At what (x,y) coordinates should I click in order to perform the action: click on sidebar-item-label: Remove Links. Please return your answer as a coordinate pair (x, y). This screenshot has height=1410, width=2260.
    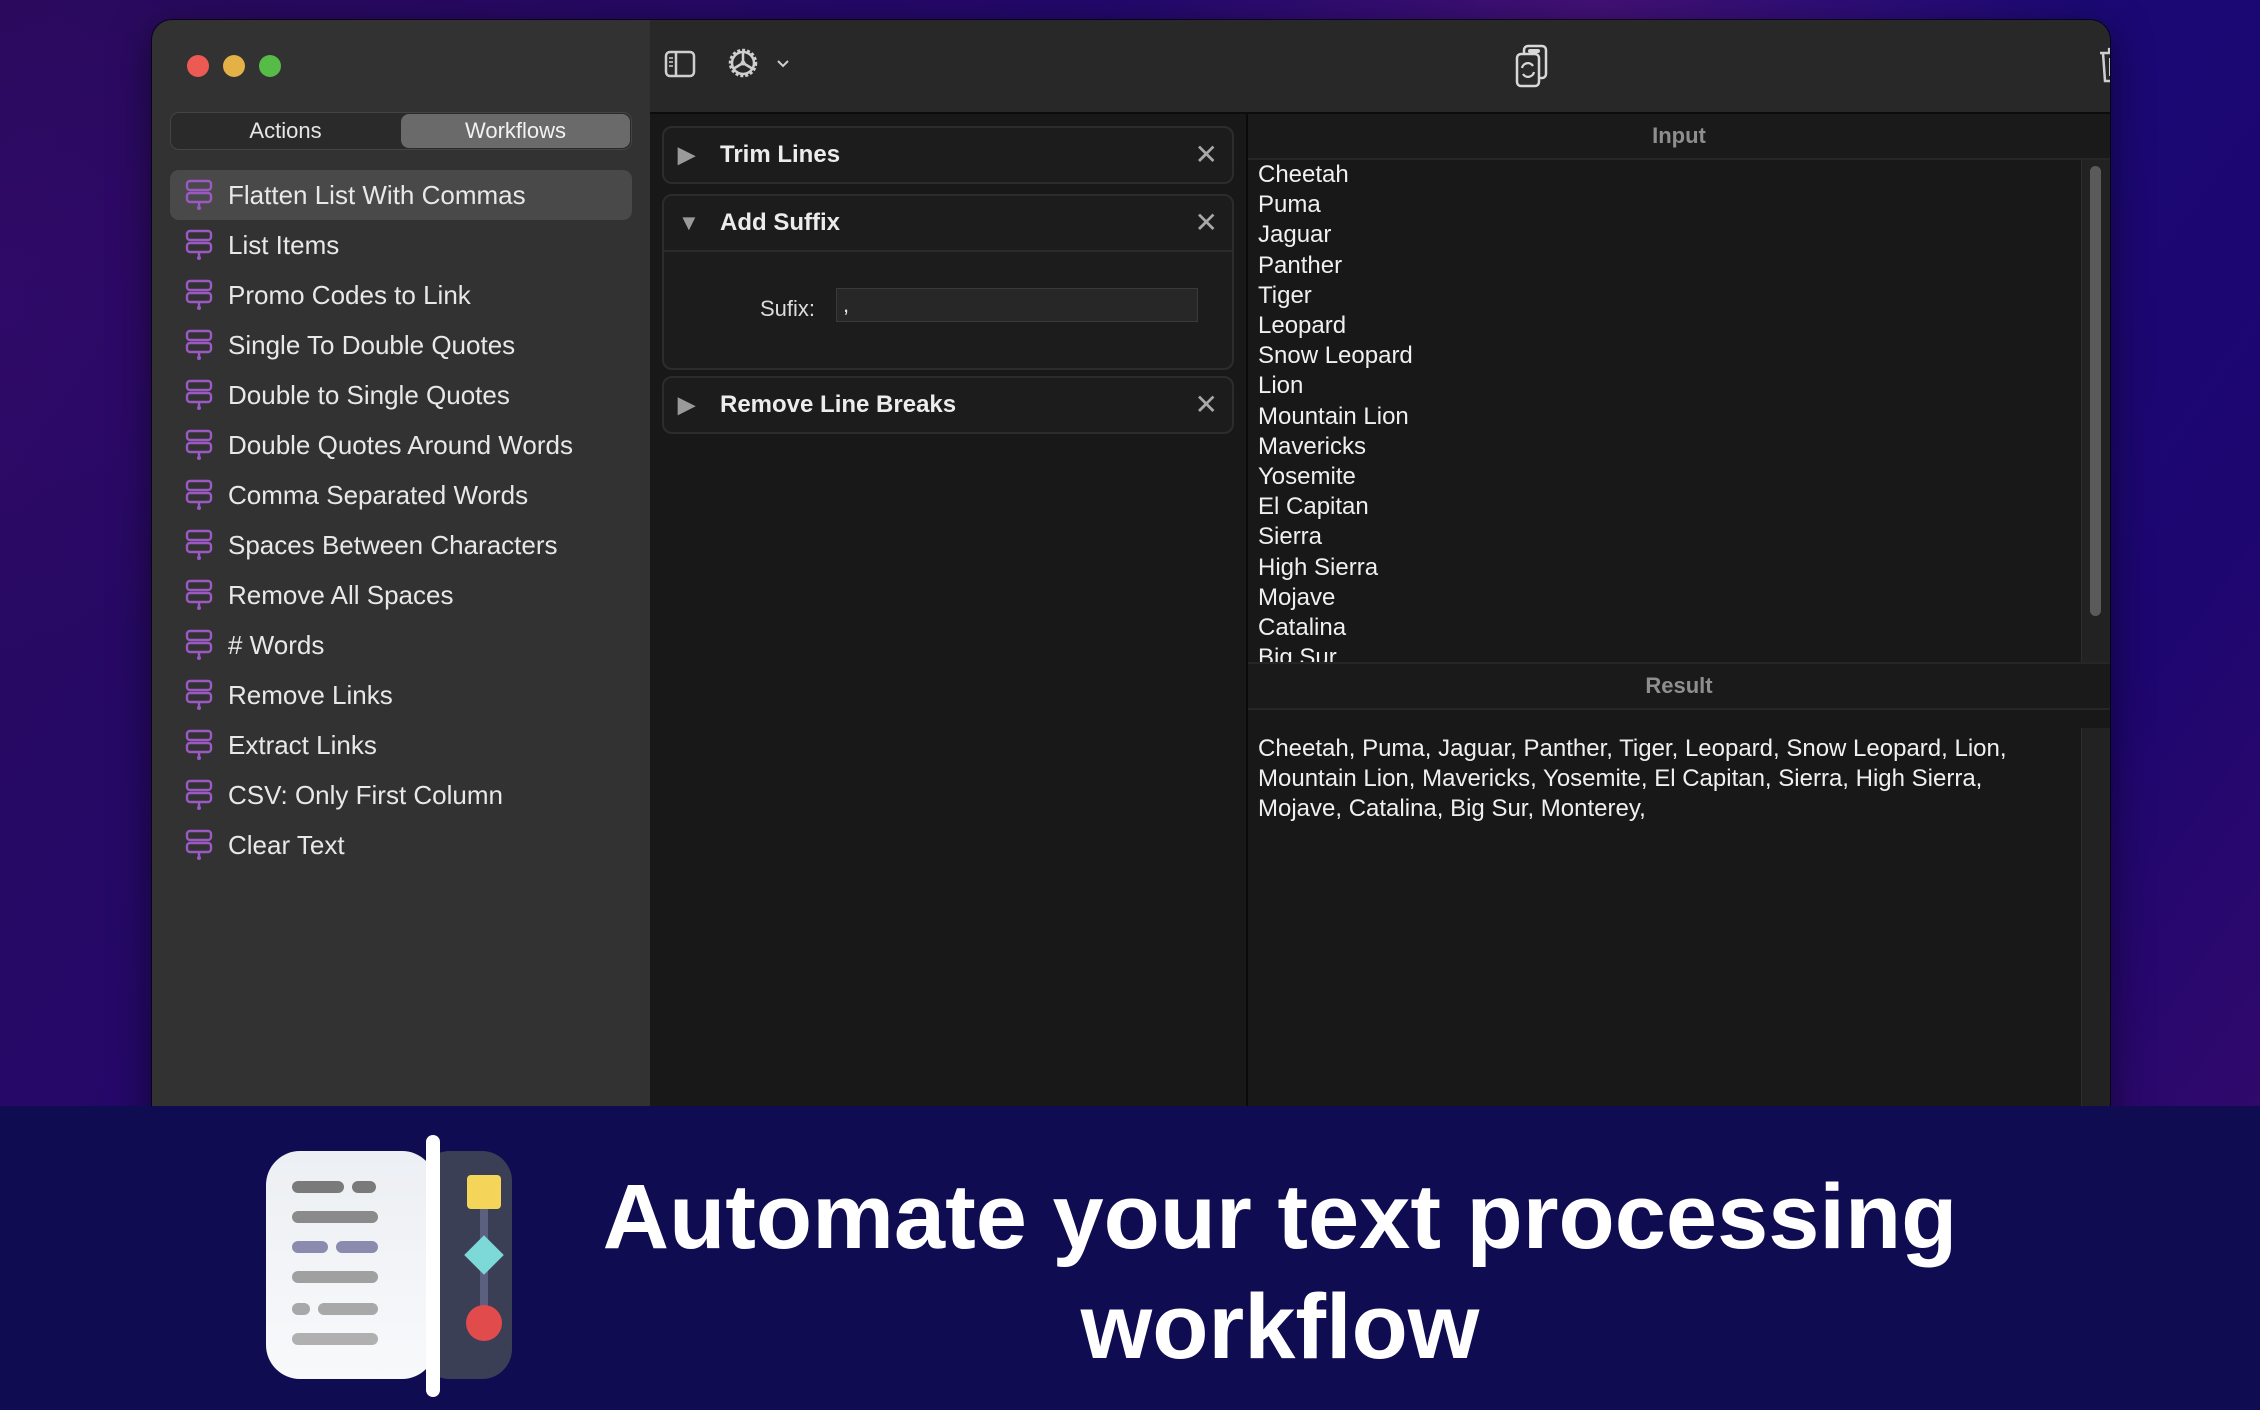
    Looking at the image, I should click on (310, 694).